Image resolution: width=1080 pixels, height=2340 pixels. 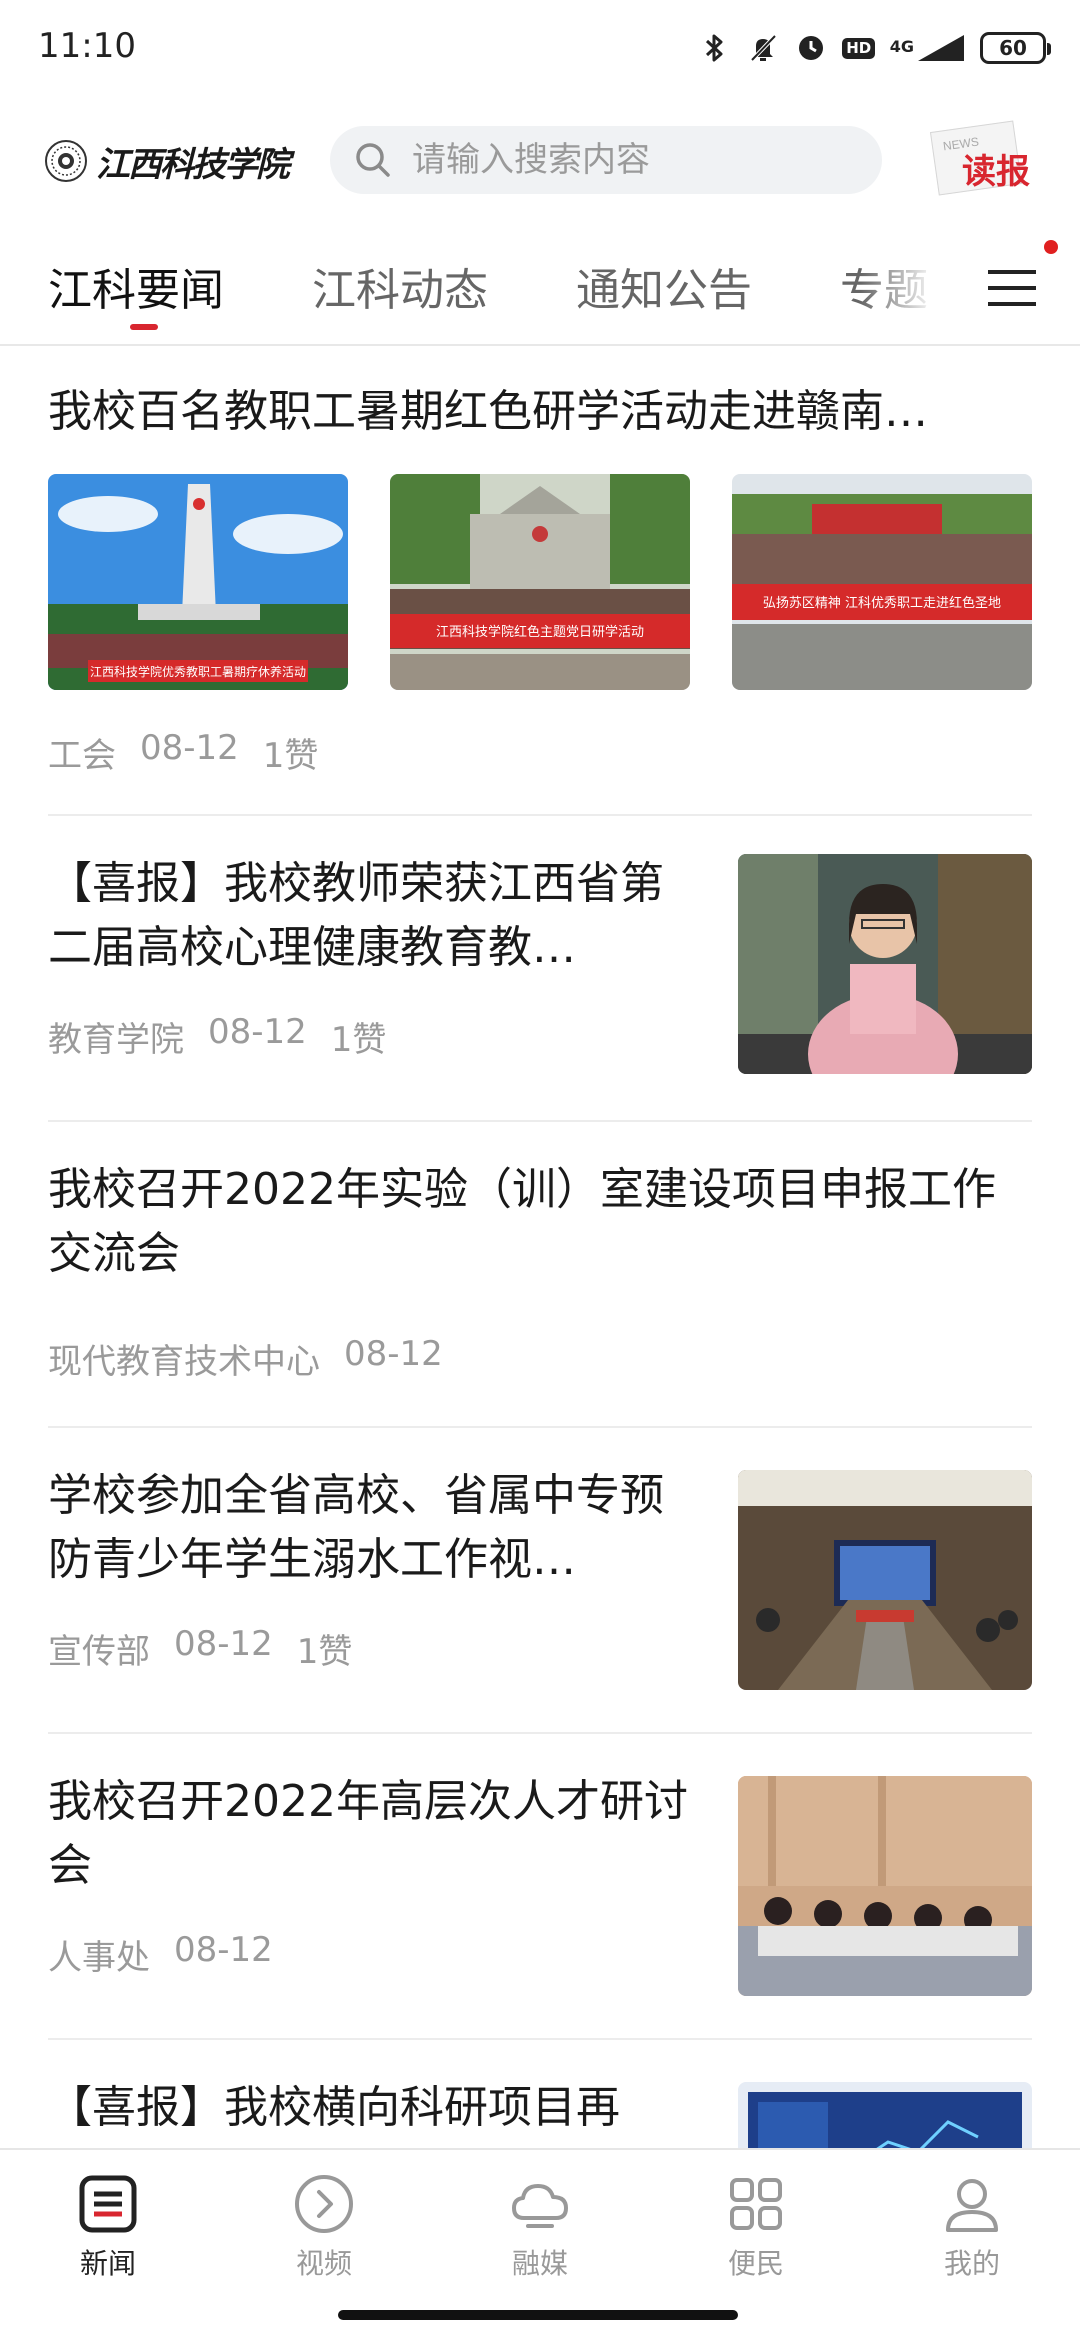 I want to click on school-emblem-icon, so click(x=66, y=161).